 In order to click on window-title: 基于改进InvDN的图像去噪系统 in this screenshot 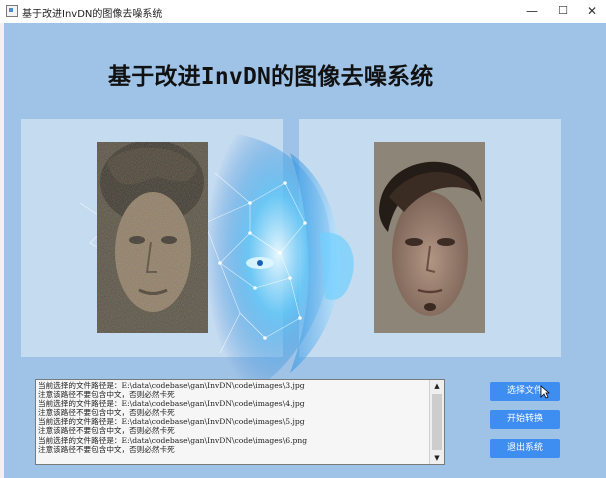, I will do `click(92, 14)`.